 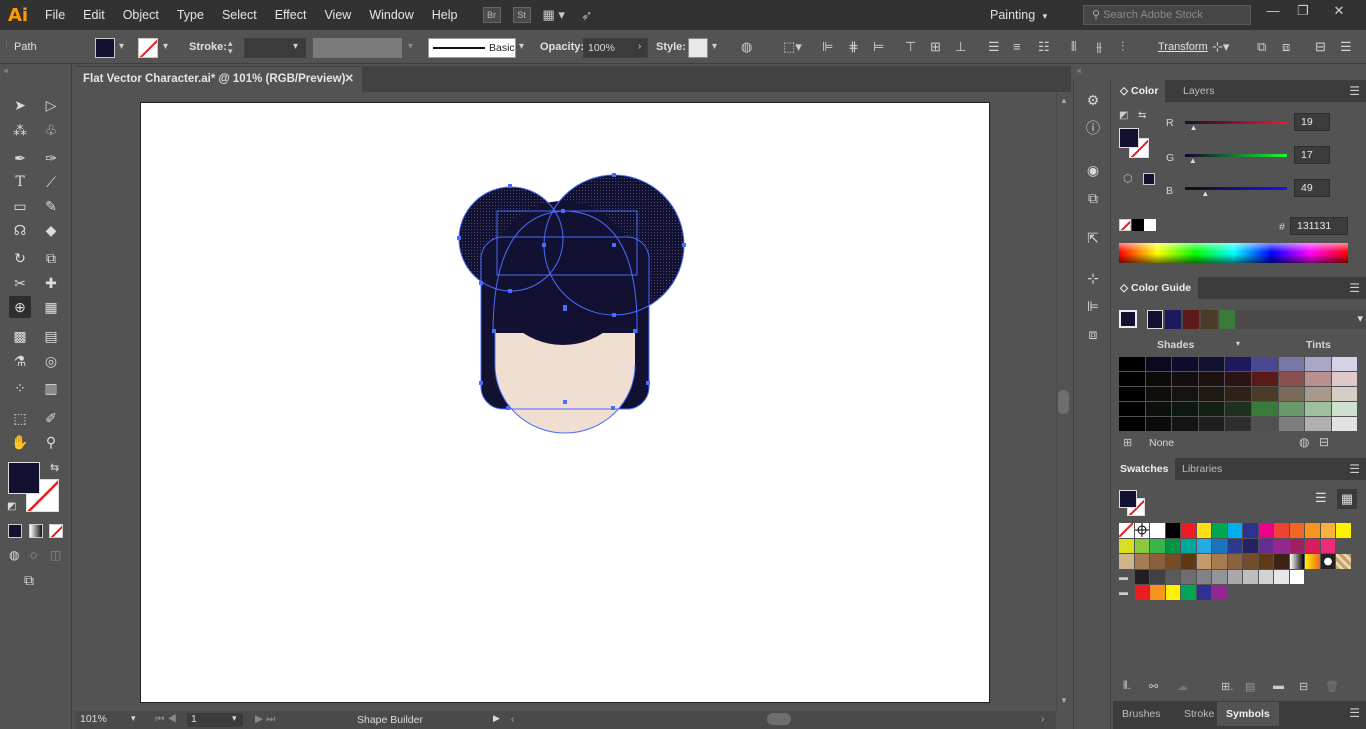 I want to click on white-color-button, so click(x=1150, y=225).